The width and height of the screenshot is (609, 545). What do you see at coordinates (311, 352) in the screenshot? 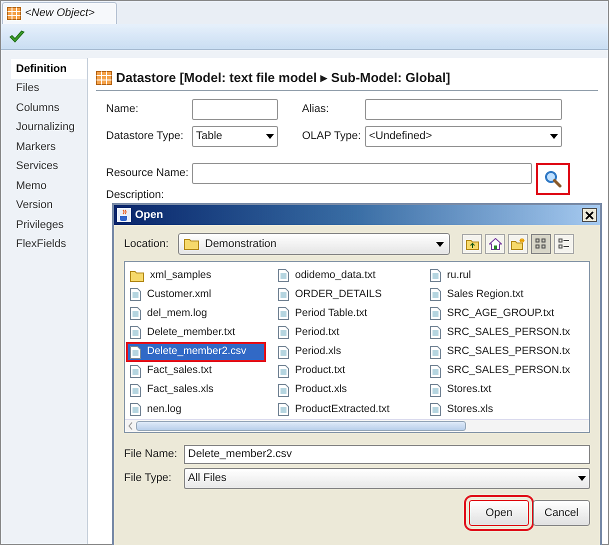
I see `file-item: Period.xls` at bounding box center [311, 352].